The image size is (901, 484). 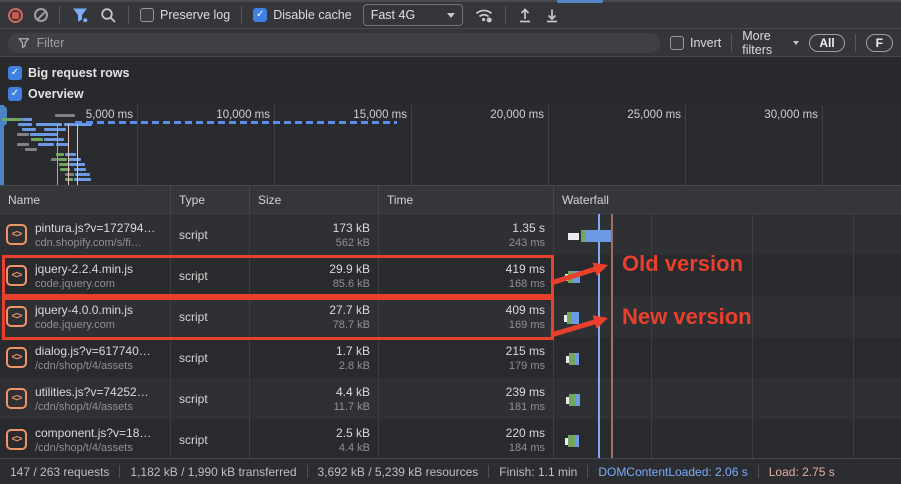 What do you see at coordinates (525, 432) in the screenshot?
I see `time-total: 220 ms` at bounding box center [525, 432].